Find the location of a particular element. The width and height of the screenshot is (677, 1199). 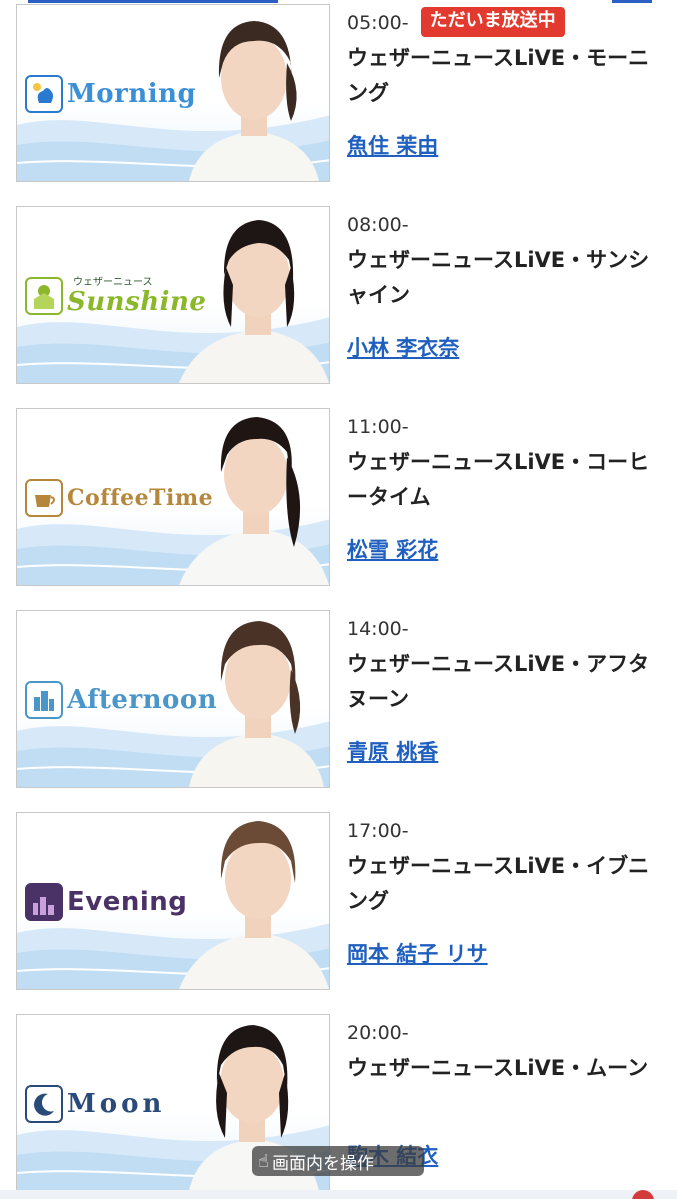

anchor-link: 松雪 彩花 is located at coordinates (392, 549).